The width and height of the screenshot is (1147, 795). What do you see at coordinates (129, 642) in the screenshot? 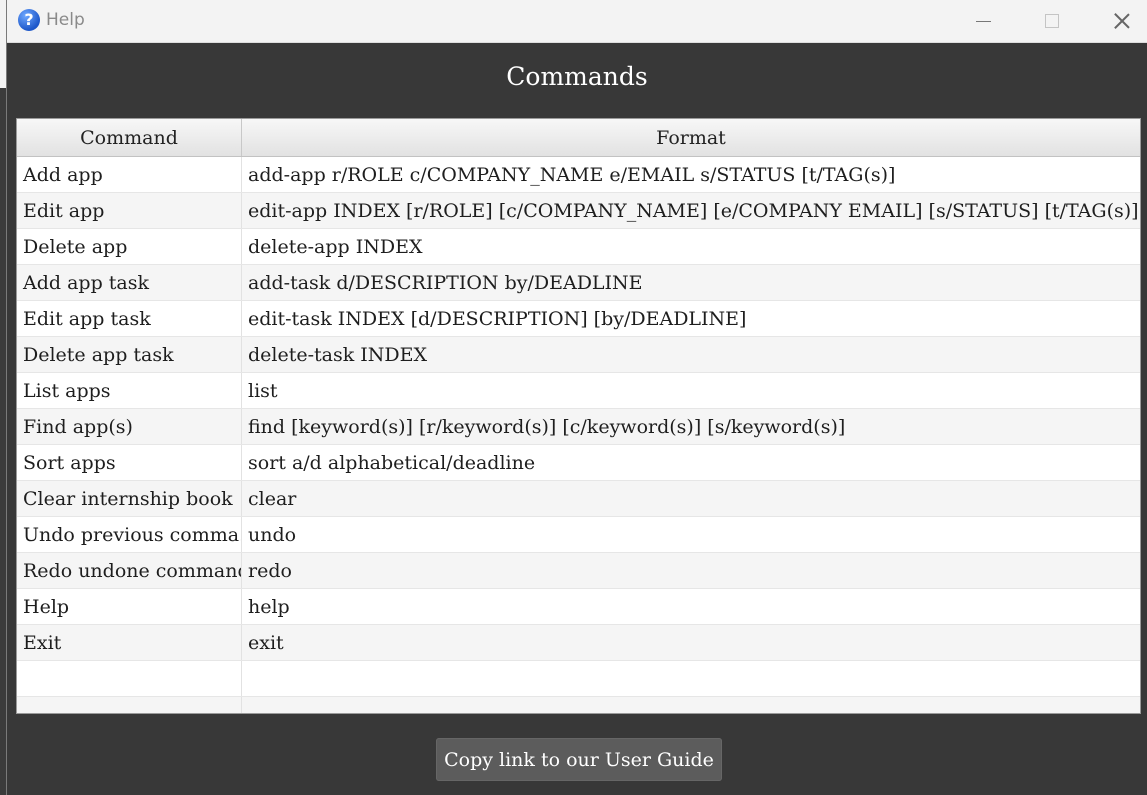
I see `command-cell: Exit` at bounding box center [129, 642].